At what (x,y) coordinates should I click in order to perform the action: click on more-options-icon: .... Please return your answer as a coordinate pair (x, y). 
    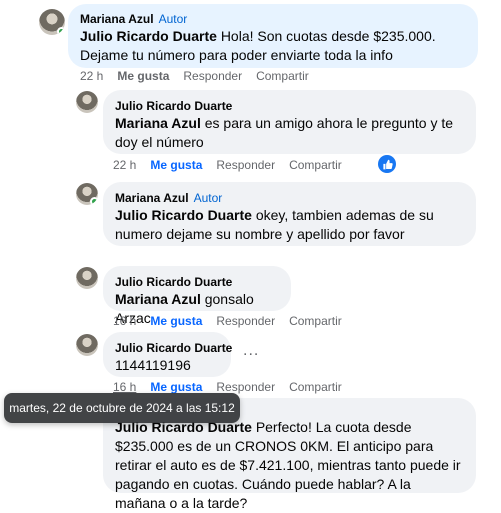
    Looking at the image, I should click on (251, 351).